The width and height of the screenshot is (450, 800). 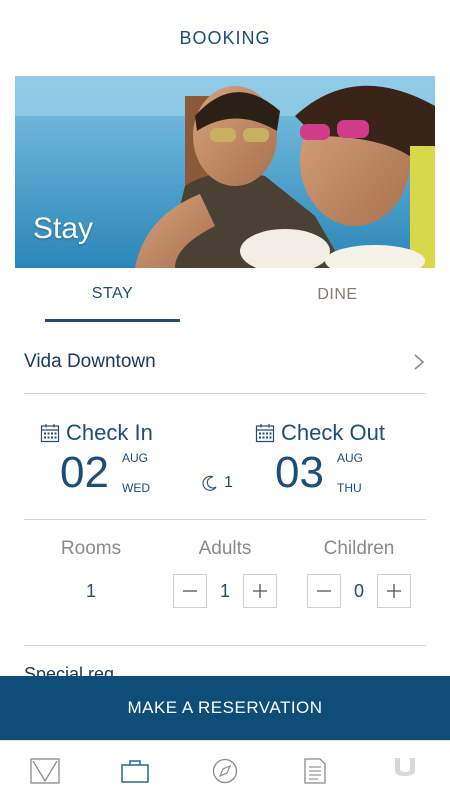 What do you see at coordinates (337, 295) in the screenshot?
I see `tab-dine: DINE` at bounding box center [337, 295].